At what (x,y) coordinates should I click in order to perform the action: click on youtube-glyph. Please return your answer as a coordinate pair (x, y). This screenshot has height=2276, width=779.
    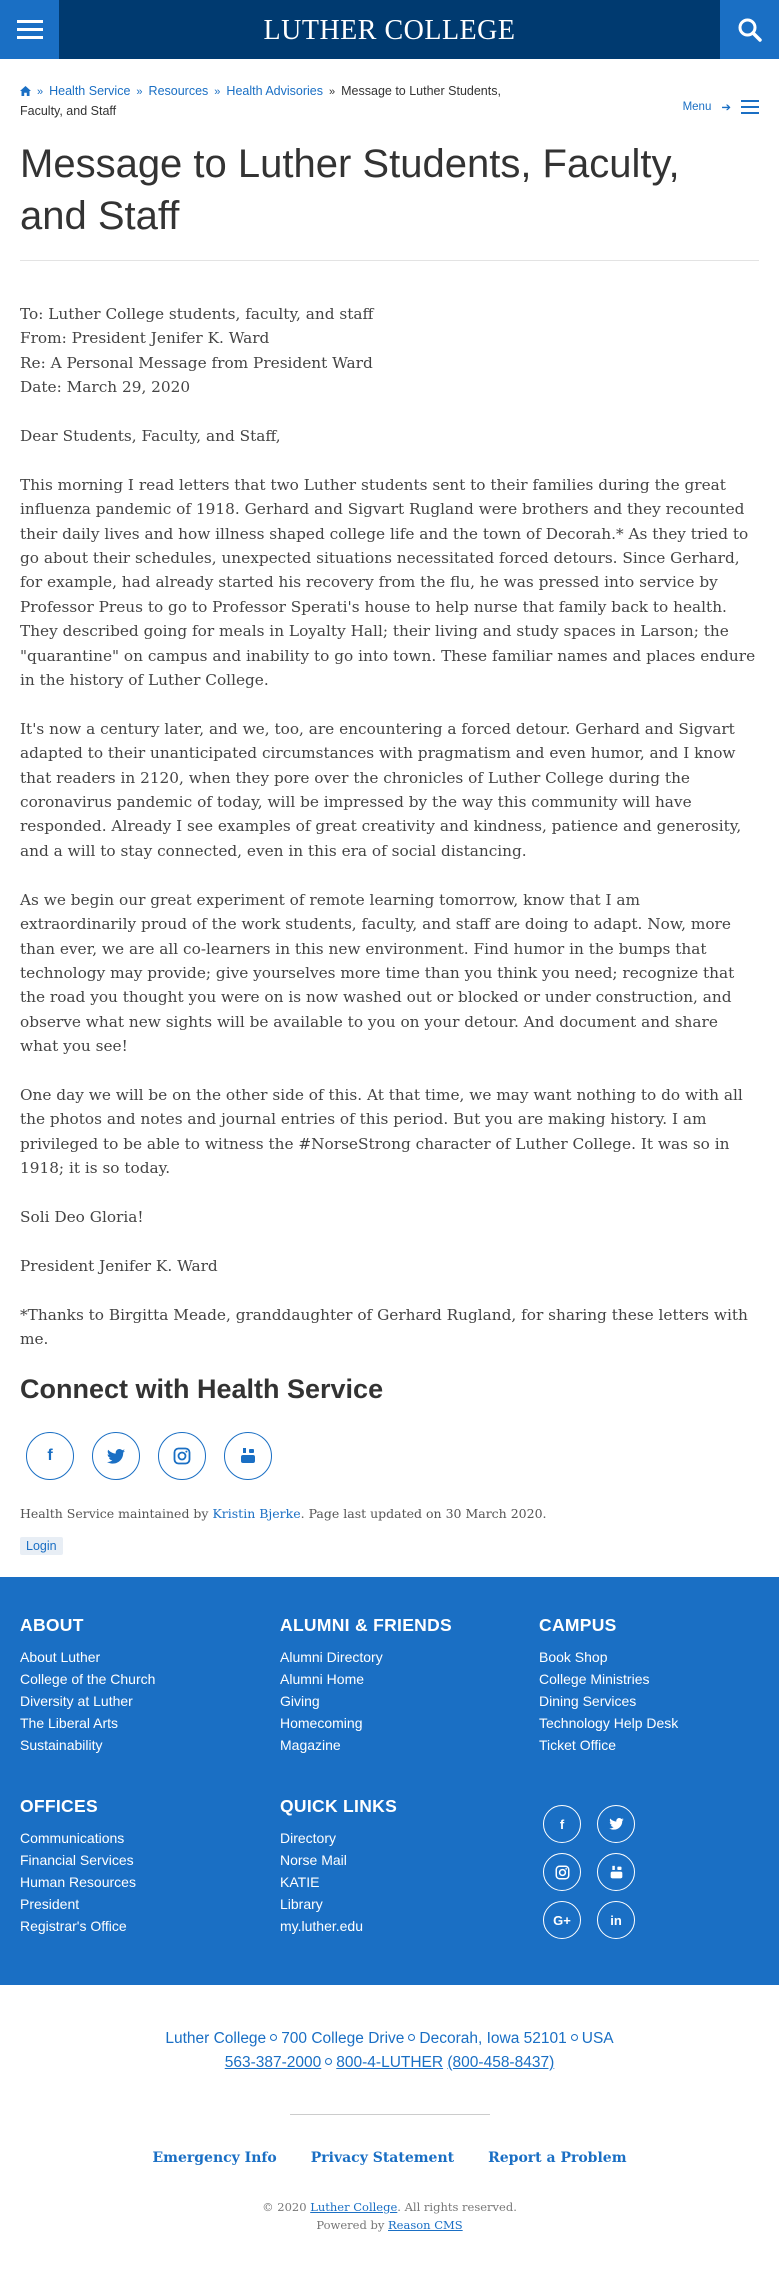
    Looking at the image, I should click on (248, 1455).